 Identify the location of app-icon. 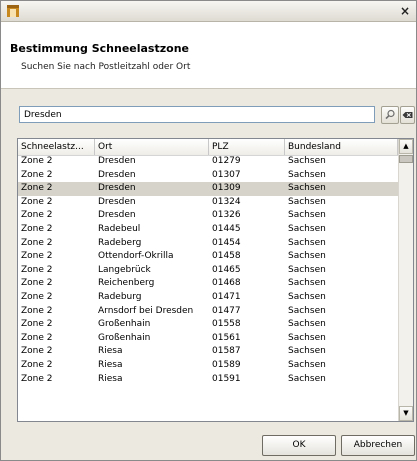
(13, 11).